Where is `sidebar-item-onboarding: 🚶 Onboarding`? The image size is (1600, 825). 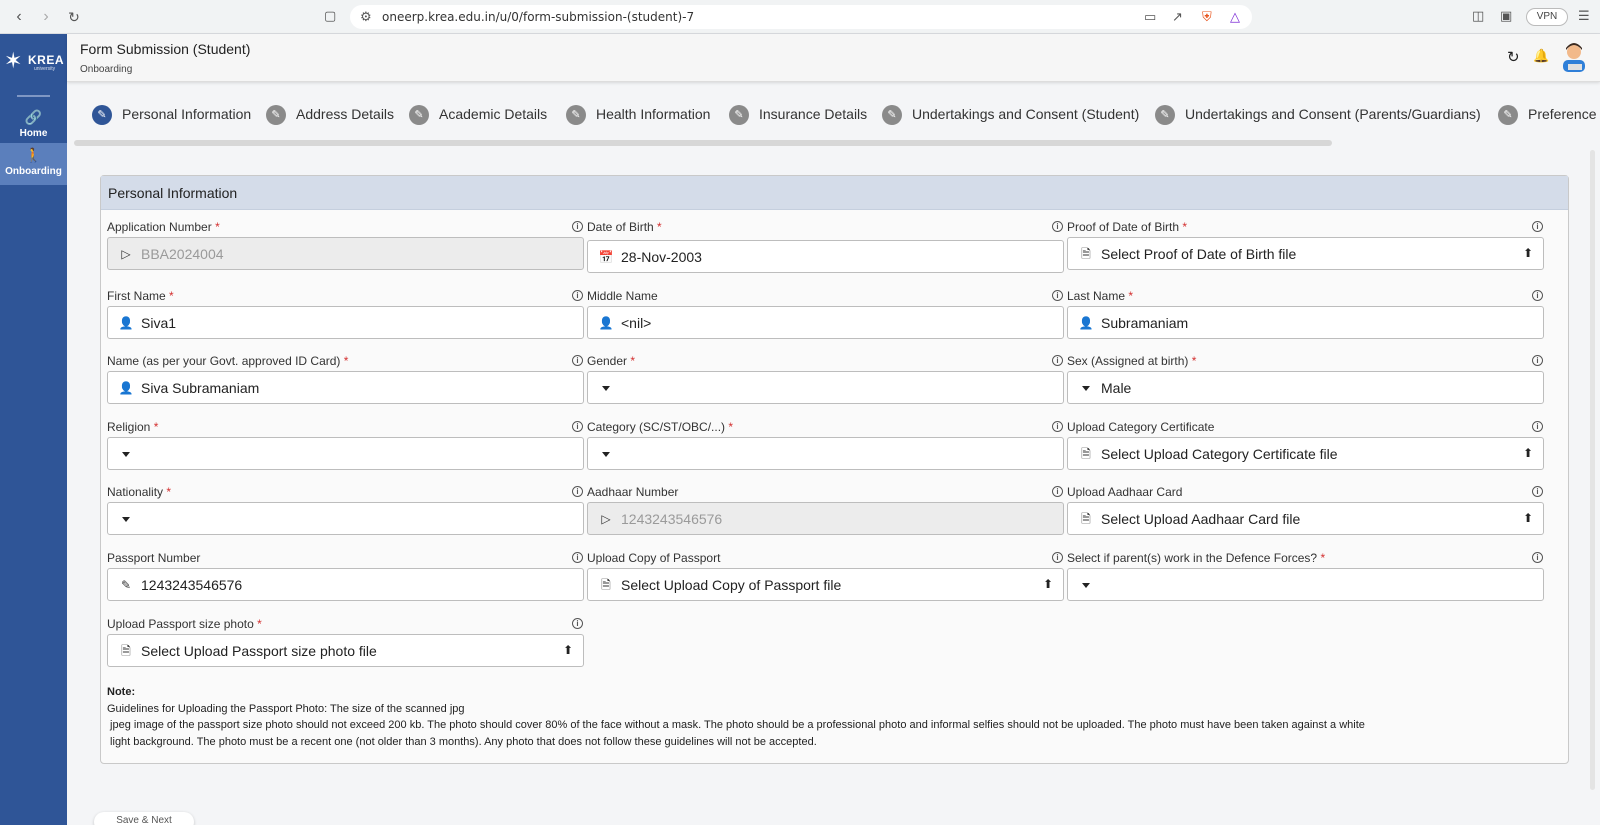 sidebar-item-onboarding: 🚶 Onboarding is located at coordinates (33, 164).